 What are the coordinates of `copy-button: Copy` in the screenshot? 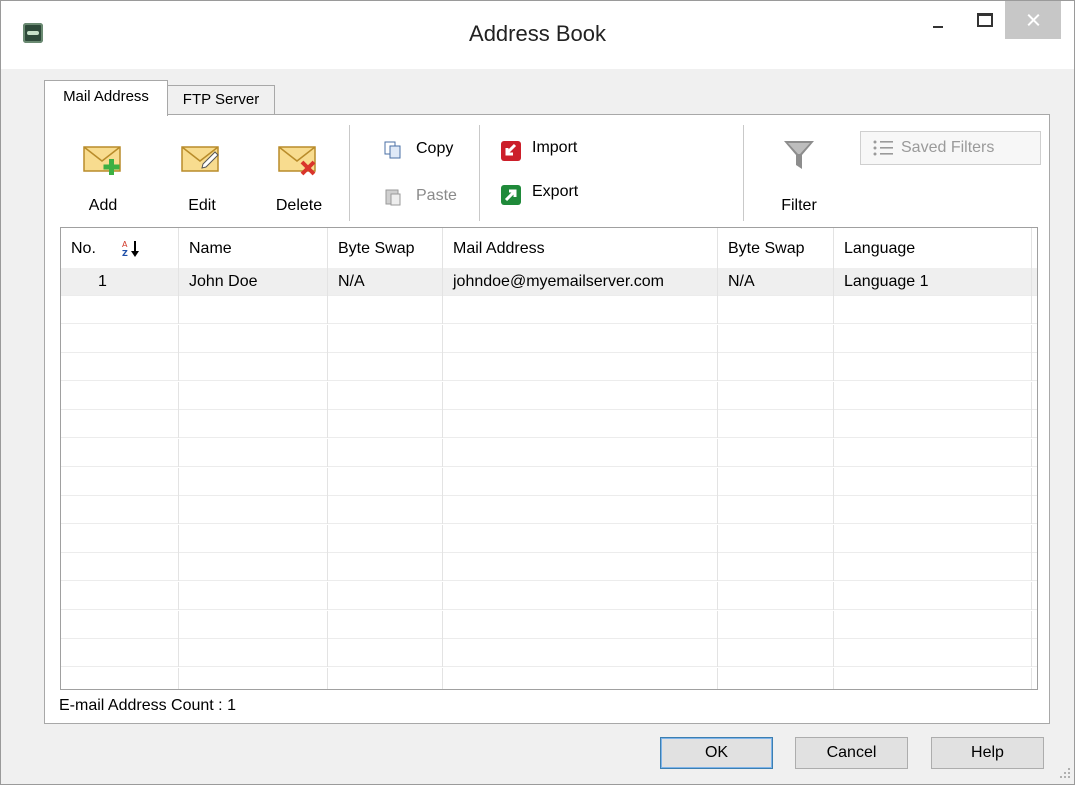 It's located at (424, 150).